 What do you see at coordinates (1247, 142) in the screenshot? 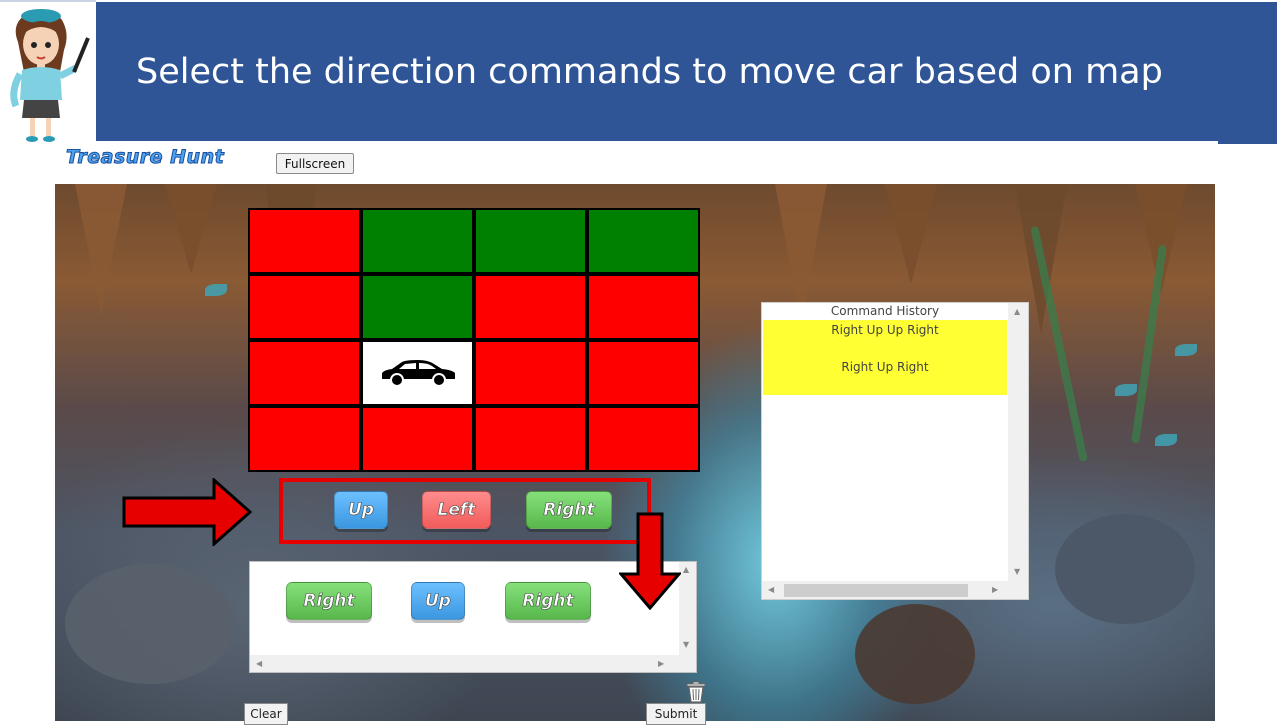
I see `banner-strip` at bounding box center [1247, 142].